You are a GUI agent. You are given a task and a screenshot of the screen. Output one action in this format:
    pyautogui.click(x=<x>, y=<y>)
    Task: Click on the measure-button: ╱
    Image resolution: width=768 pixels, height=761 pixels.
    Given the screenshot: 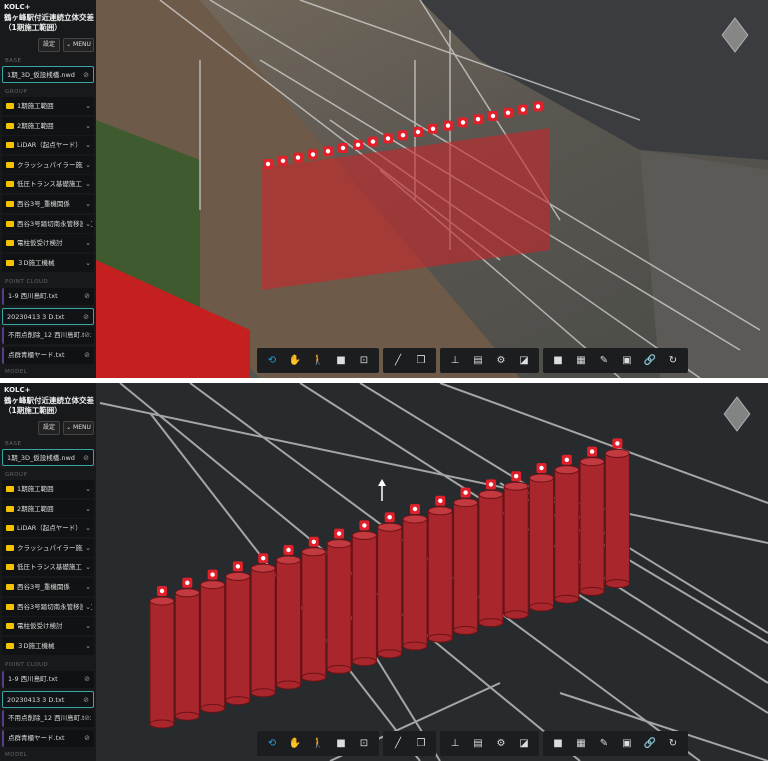 What is the action you would take?
    pyautogui.click(x=398, y=360)
    